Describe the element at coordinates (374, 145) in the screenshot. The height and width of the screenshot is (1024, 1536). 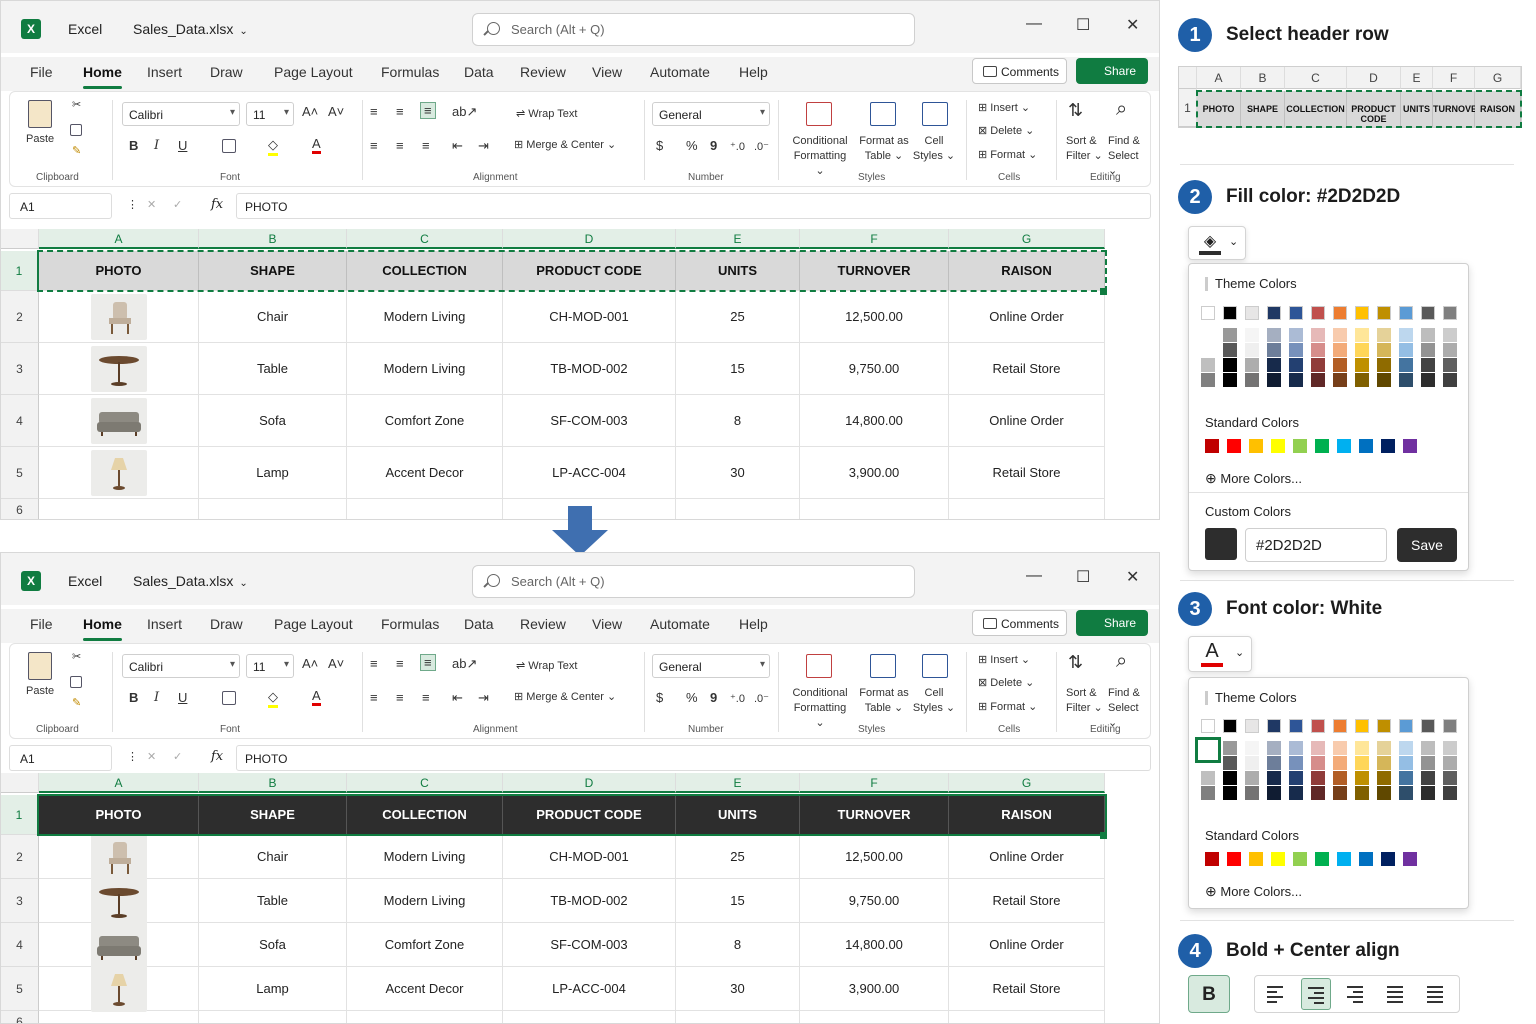
I see `align-left-icon: ≡` at that location.